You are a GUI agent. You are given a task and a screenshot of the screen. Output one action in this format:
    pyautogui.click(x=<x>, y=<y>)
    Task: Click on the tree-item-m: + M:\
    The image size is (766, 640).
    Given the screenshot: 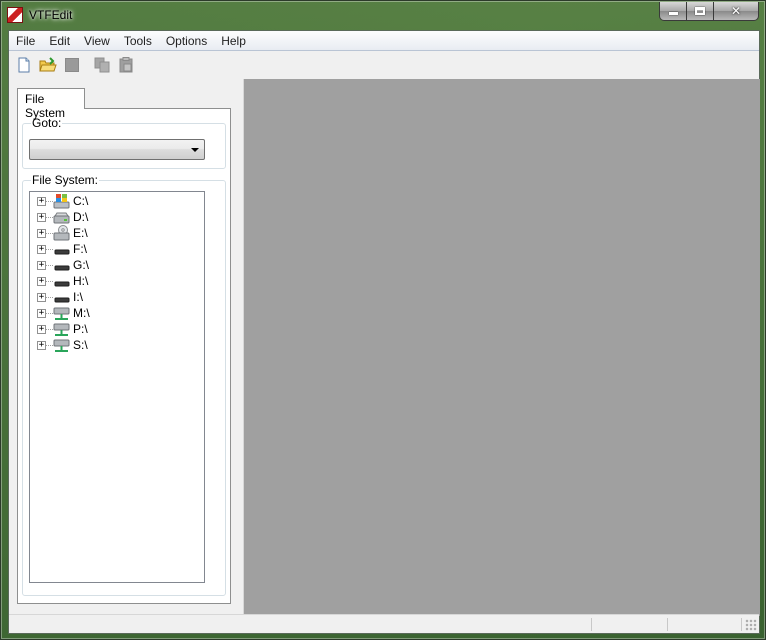 What is the action you would take?
    pyautogui.click(x=115, y=313)
    